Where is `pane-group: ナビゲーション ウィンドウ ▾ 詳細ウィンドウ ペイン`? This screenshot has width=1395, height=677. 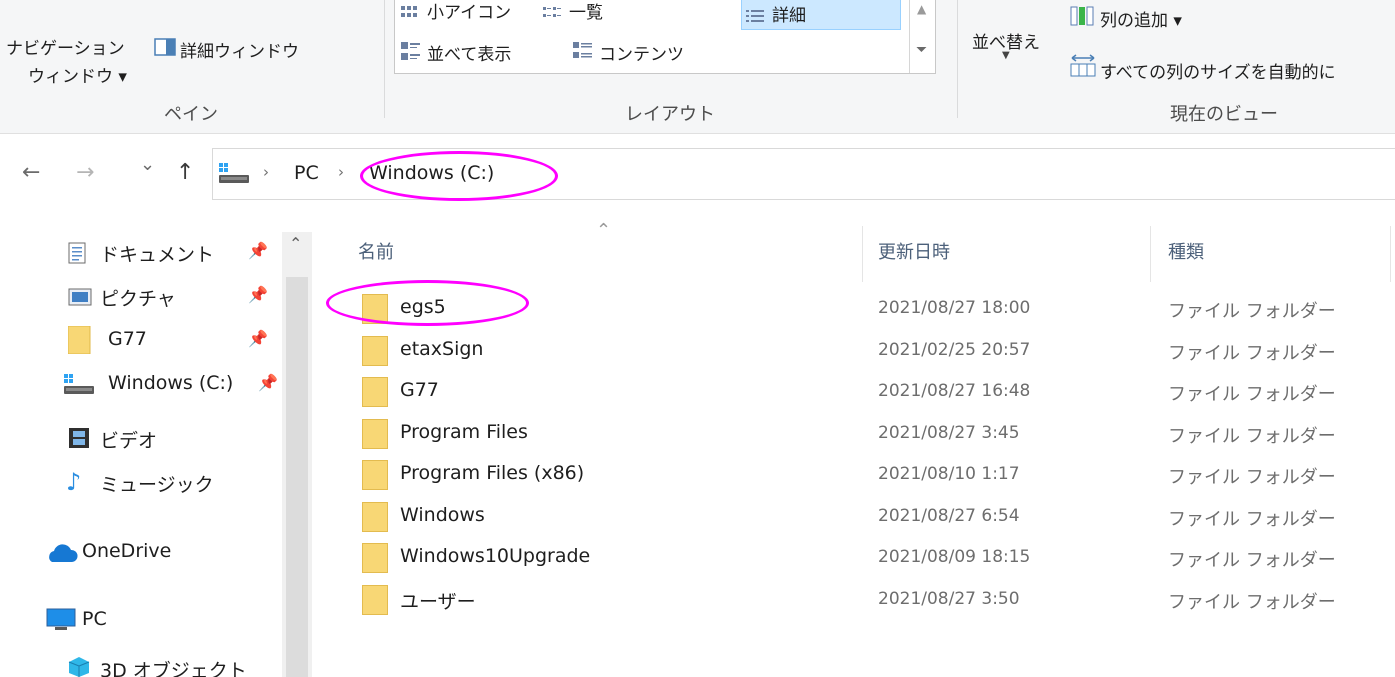 pane-group: ナビゲーション ウィンドウ ▾ 詳細ウィンドウ ペイン is located at coordinates (192, 67).